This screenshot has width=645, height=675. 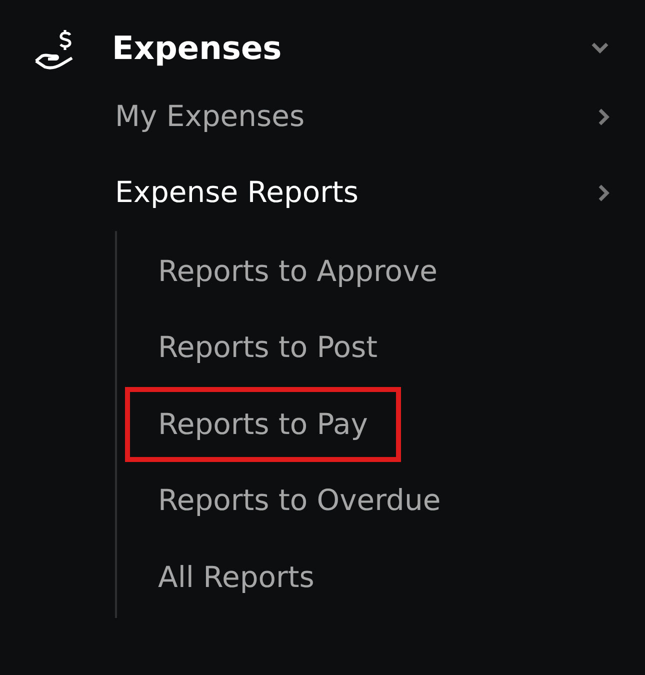 What do you see at coordinates (263, 424) in the screenshot?
I see `submenu-item: Reports to Pay` at bounding box center [263, 424].